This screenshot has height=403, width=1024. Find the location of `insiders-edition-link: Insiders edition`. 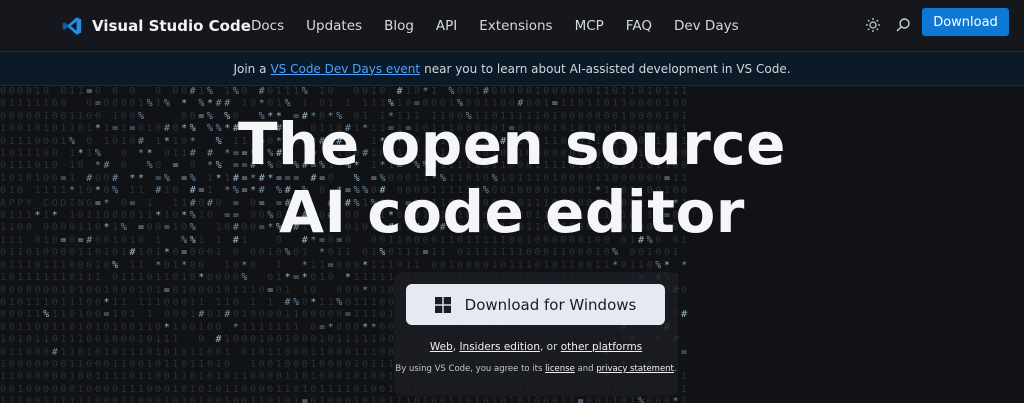

insiders-edition-link: Insiders edition is located at coordinates (499, 347).